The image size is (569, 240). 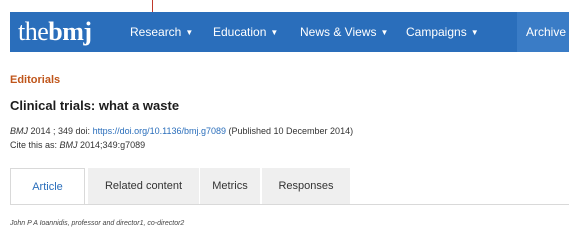 I want to click on tab-article: Article, so click(x=47, y=186).